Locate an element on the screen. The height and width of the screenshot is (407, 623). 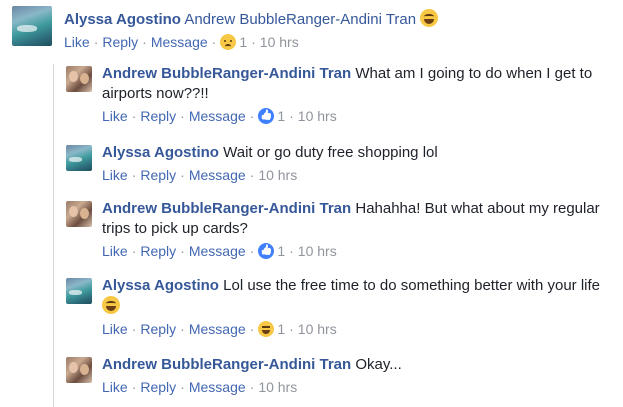
comment-actions: Like · Reply · Message · 1 · 10 hrs is located at coordinates (181, 42).